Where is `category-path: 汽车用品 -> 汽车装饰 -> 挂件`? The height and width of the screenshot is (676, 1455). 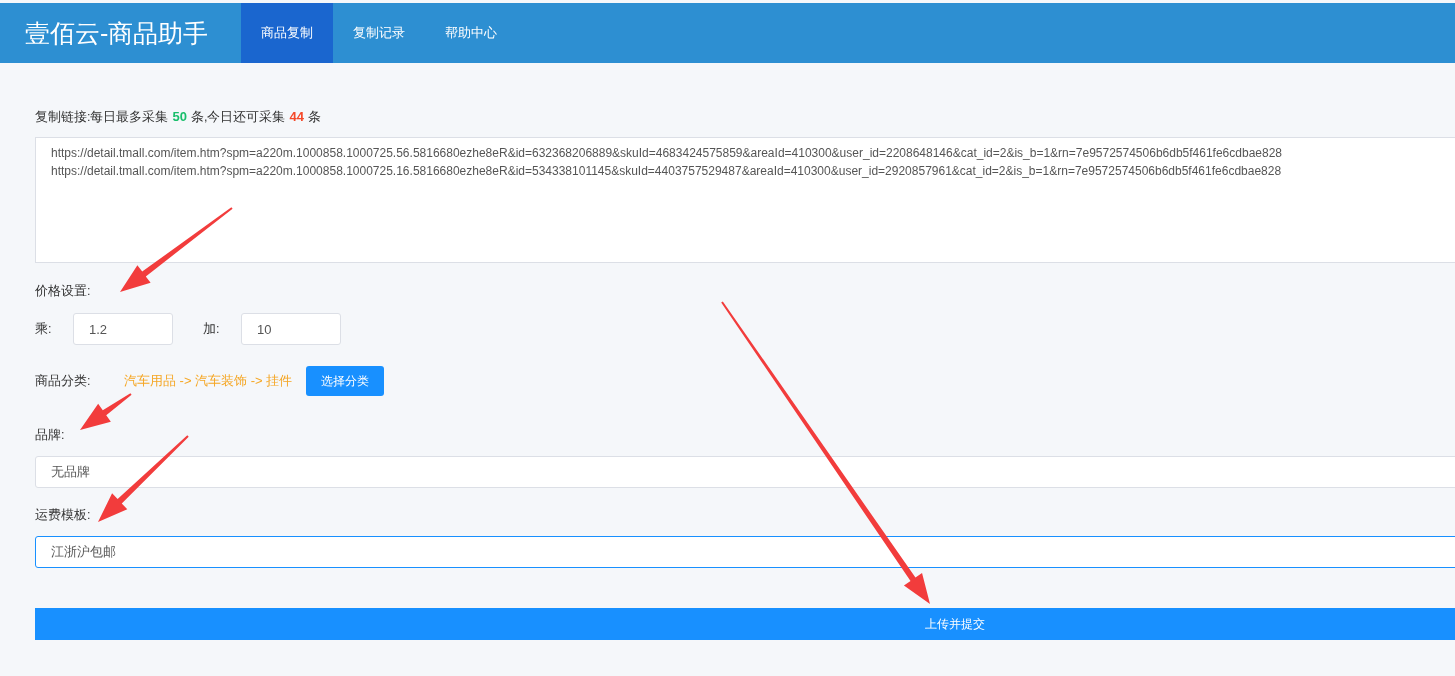
category-path: 汽车用品 -> 汽车装饰 -> 挂件 is located at coordinates (209, 381).